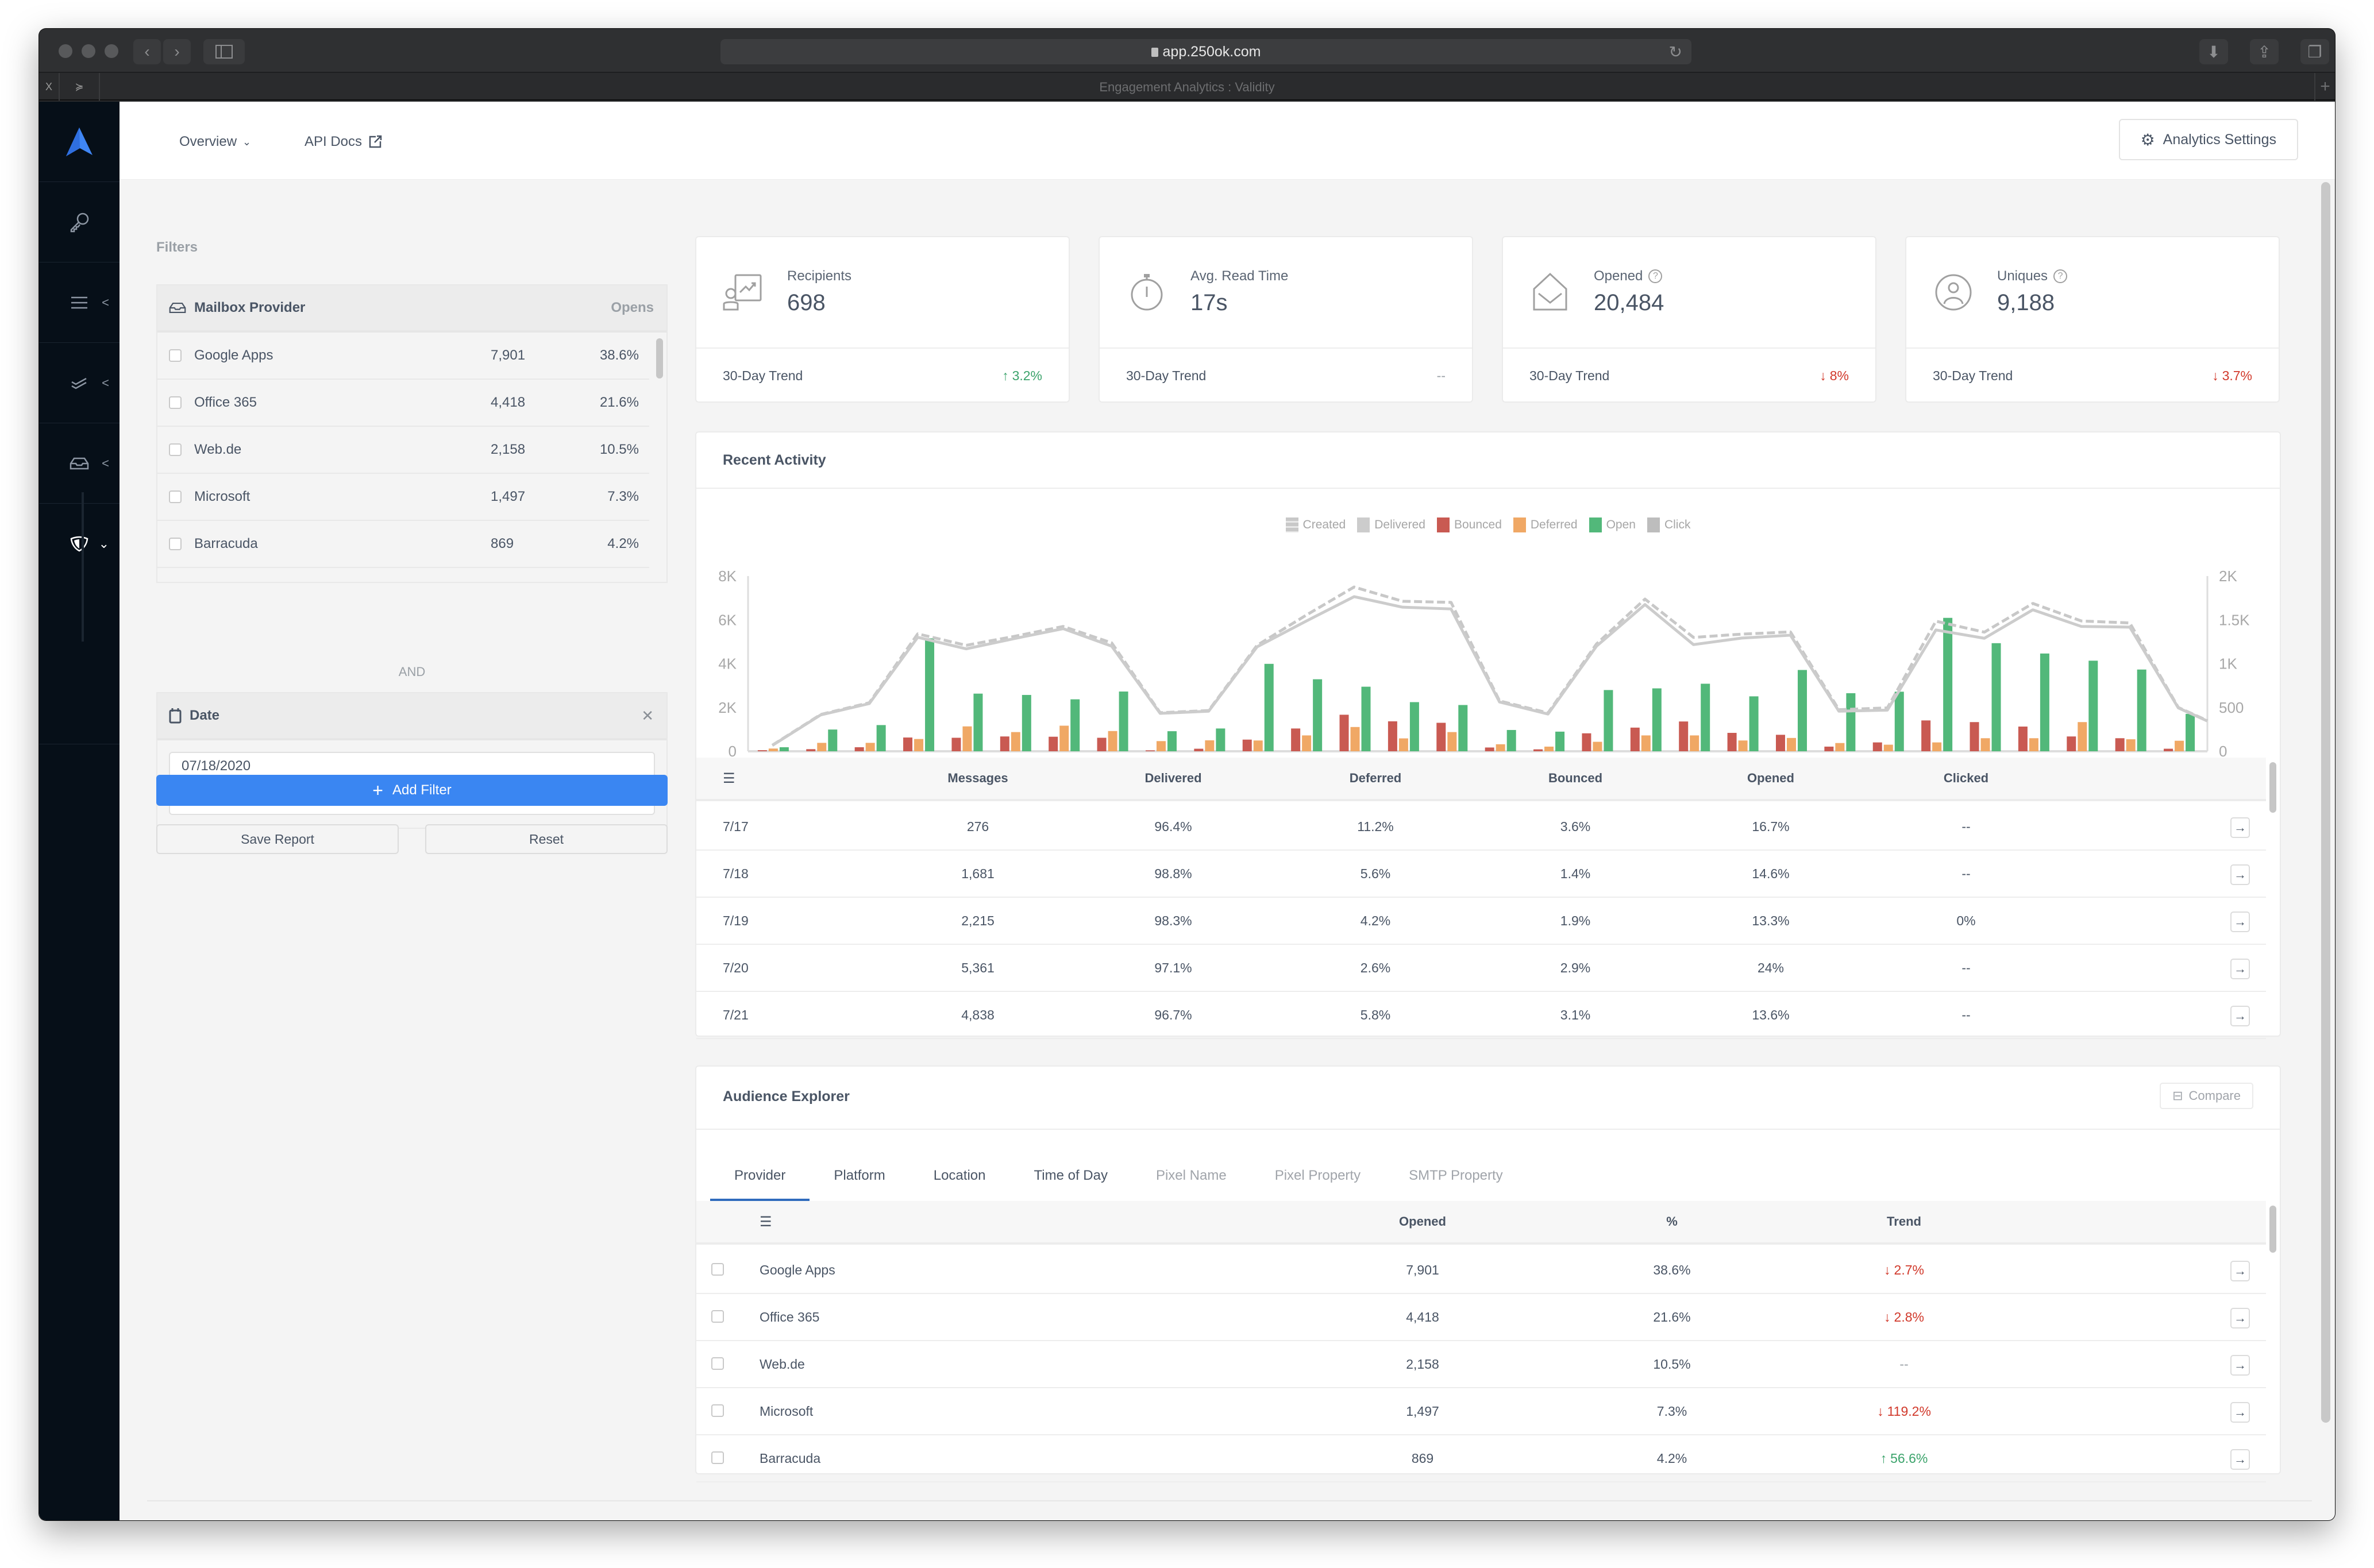  What do you see at coordinates (79, 142) in the screenshot?
I see `sidebar-logo` at bounding box center [79, 142].